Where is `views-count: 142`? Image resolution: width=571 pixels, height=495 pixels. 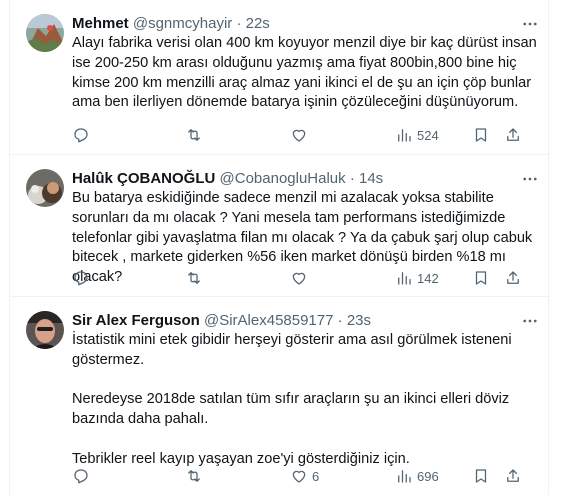 views-count: 142 is located at coordinates (428, 278).